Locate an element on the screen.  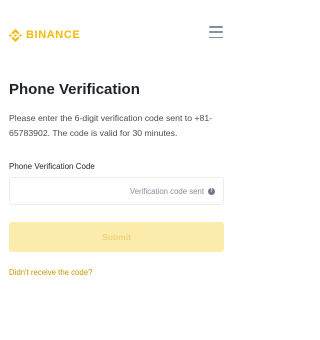
page-title: Phone Verification is located at coordinates (74, 89).